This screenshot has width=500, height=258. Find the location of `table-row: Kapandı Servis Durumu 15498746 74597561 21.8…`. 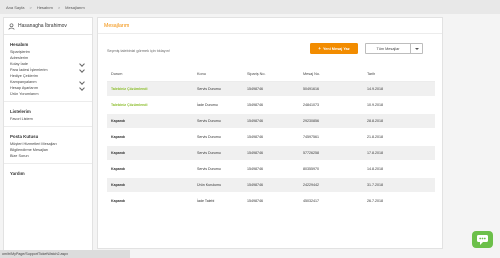

table-row: Kapandı Servis Durumu 15498746 74597561 21.8… is located at coordinates (271, 138).